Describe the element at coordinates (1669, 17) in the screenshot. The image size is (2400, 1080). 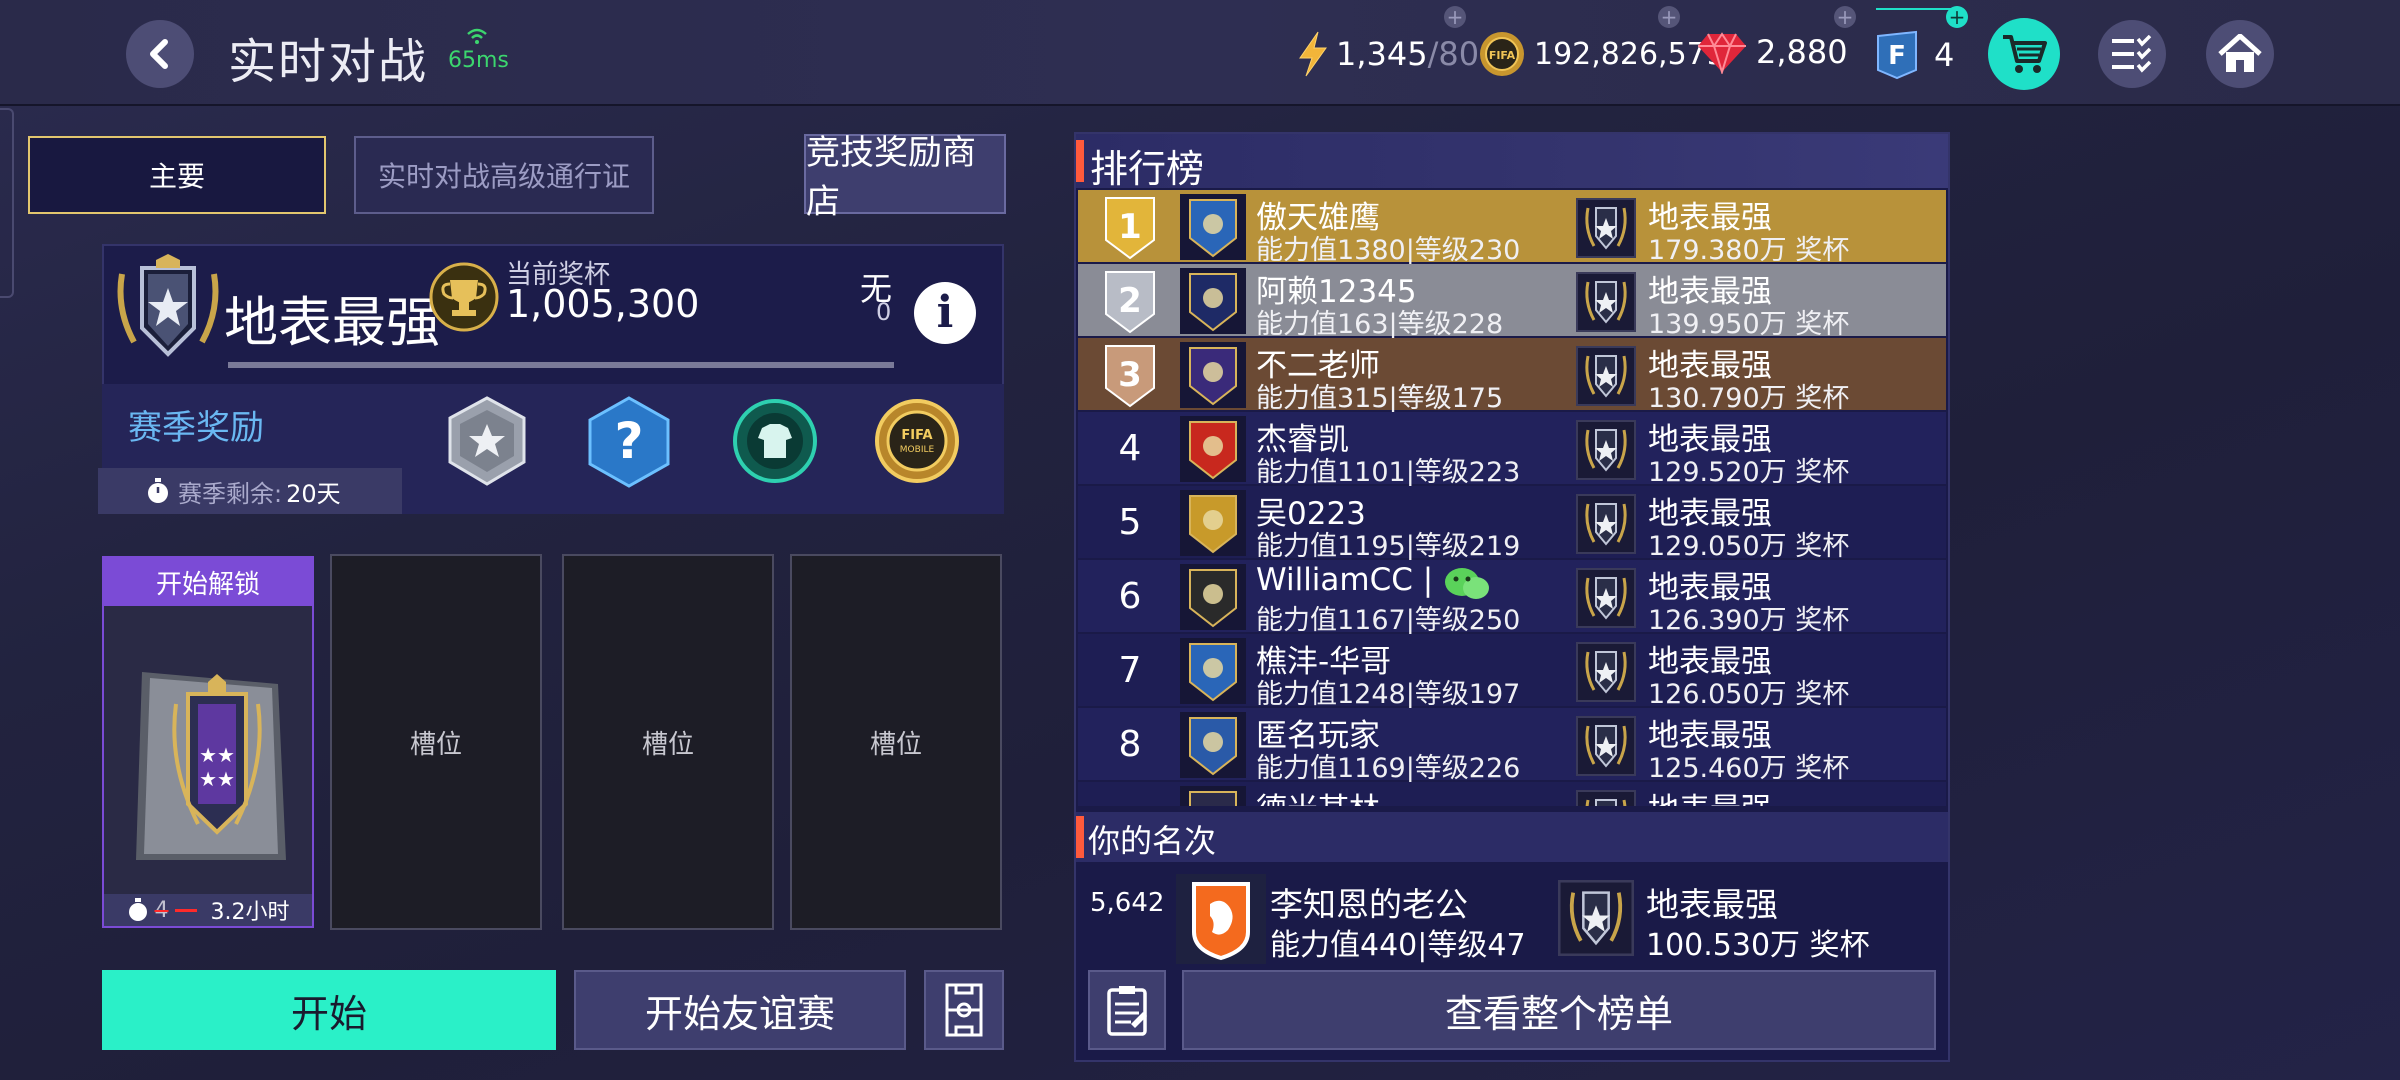
I see `add-coins-button: +` at that location.